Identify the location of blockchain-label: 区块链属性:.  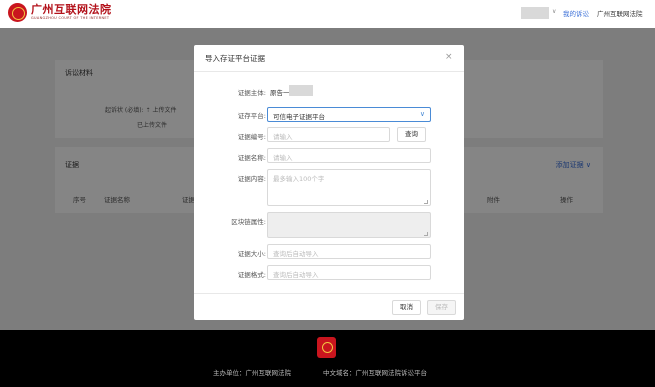
(248, 222).